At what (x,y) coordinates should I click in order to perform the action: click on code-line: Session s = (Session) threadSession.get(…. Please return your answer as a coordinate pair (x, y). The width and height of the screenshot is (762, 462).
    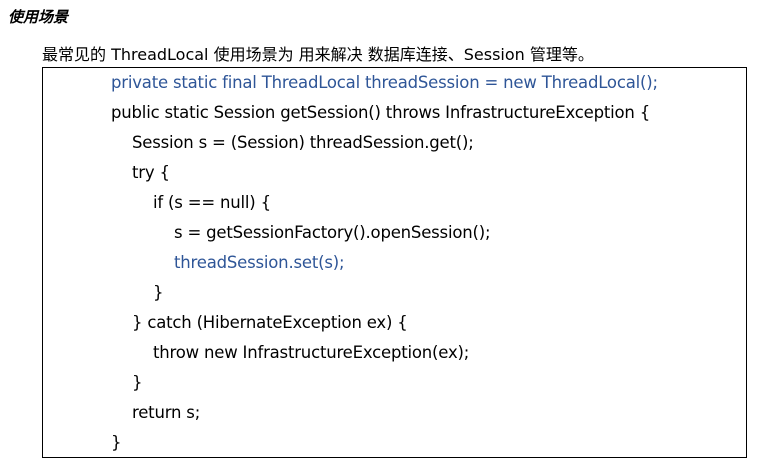
    Looking at the image, I should click on (303, 142).